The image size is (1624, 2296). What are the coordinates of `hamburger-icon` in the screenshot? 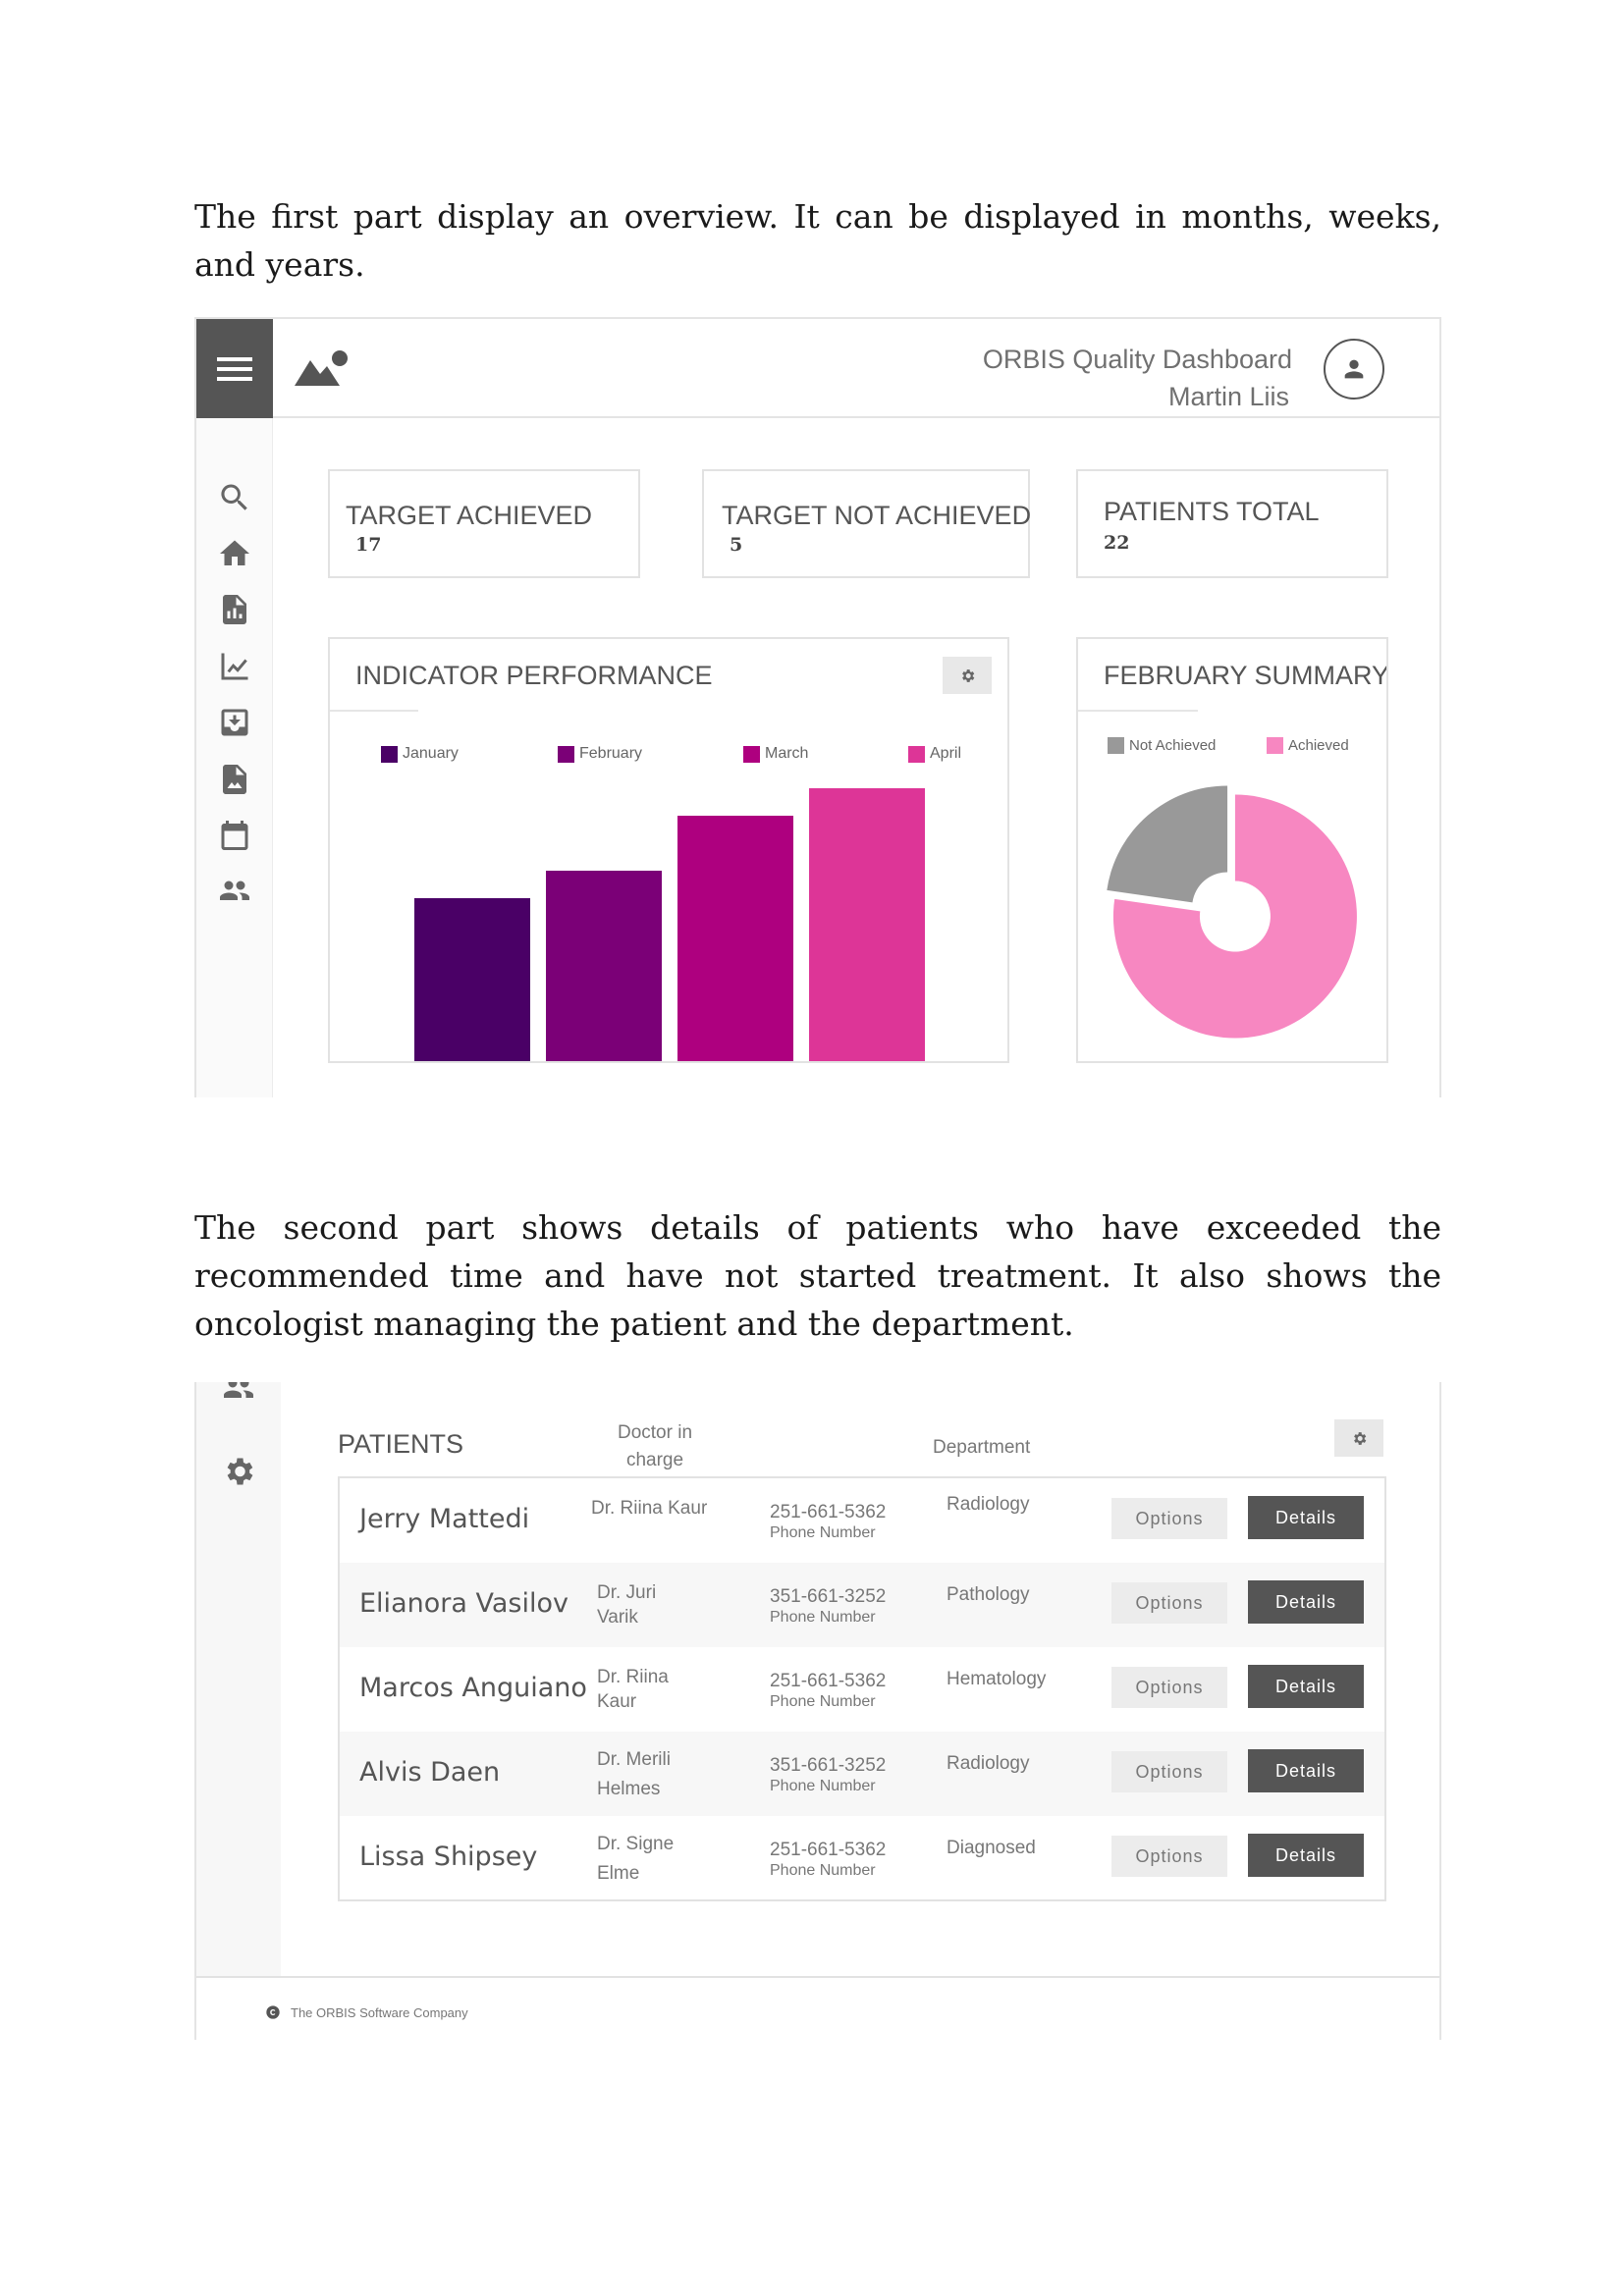 It's located at (234, 368).